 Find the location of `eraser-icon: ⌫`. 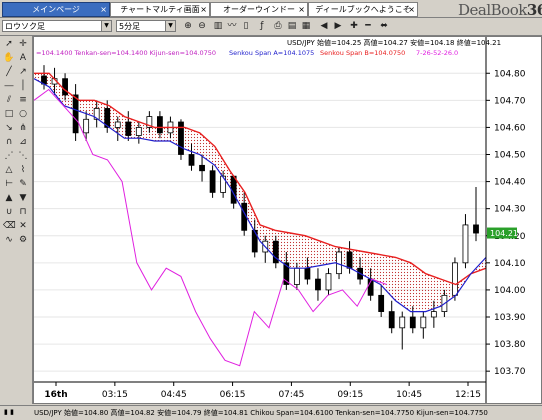

eraser-icon: ⌫ is located at coordinates (9, 226).